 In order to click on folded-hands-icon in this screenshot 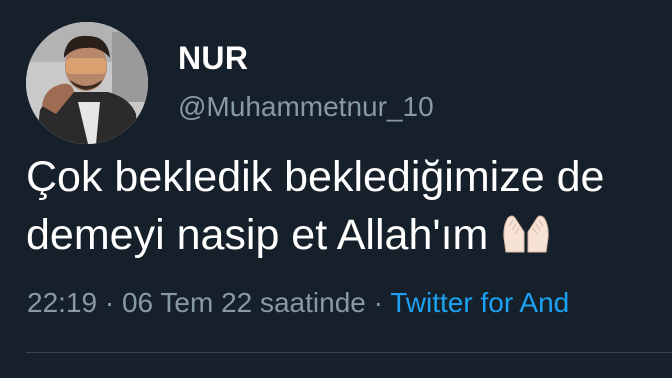, I will do `click(526, 241)`.